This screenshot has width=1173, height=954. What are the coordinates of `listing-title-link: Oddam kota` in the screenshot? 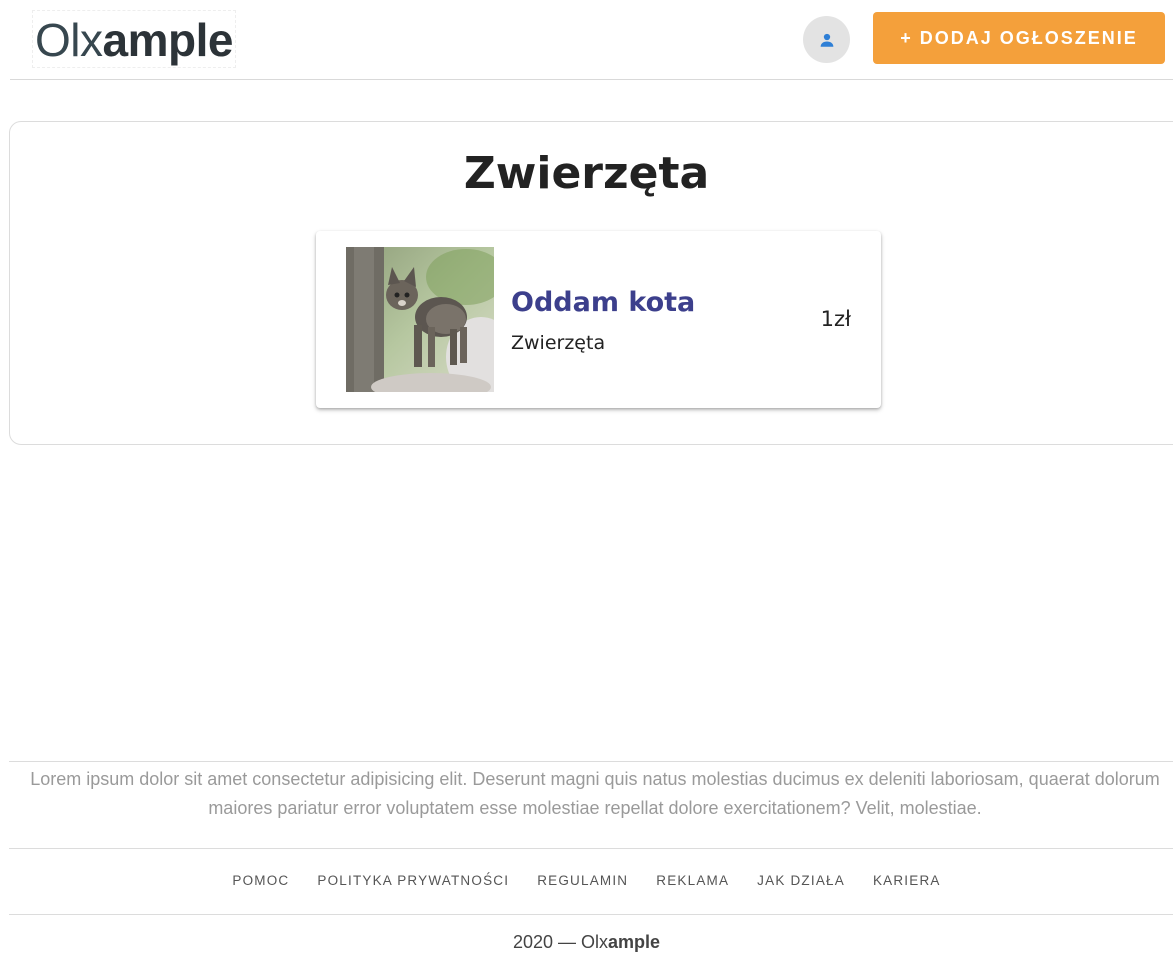 It's located at (603, 302).